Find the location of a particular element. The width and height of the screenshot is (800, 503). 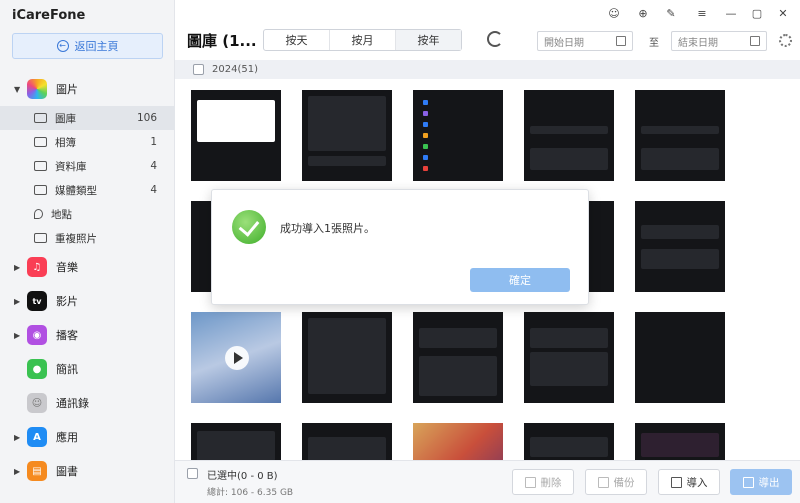

sidebar-item-contacts: ☺ 通訊錄 is located at coordinates (87, 403).